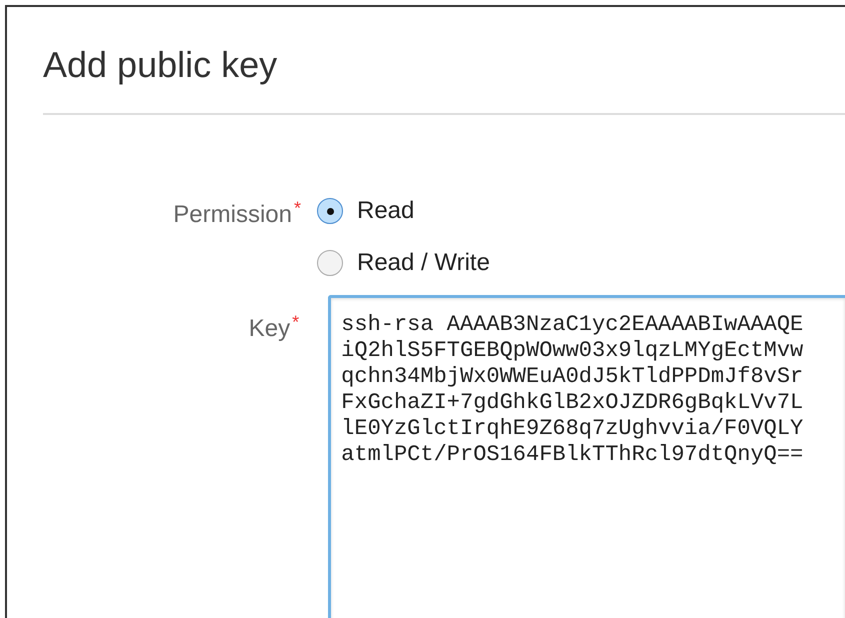 Image resolution: width=845 pixels, height=618 pixels. Describe the element at coordinates (385, 211) in the screenshot. I see `radio-label: Read` at that location.